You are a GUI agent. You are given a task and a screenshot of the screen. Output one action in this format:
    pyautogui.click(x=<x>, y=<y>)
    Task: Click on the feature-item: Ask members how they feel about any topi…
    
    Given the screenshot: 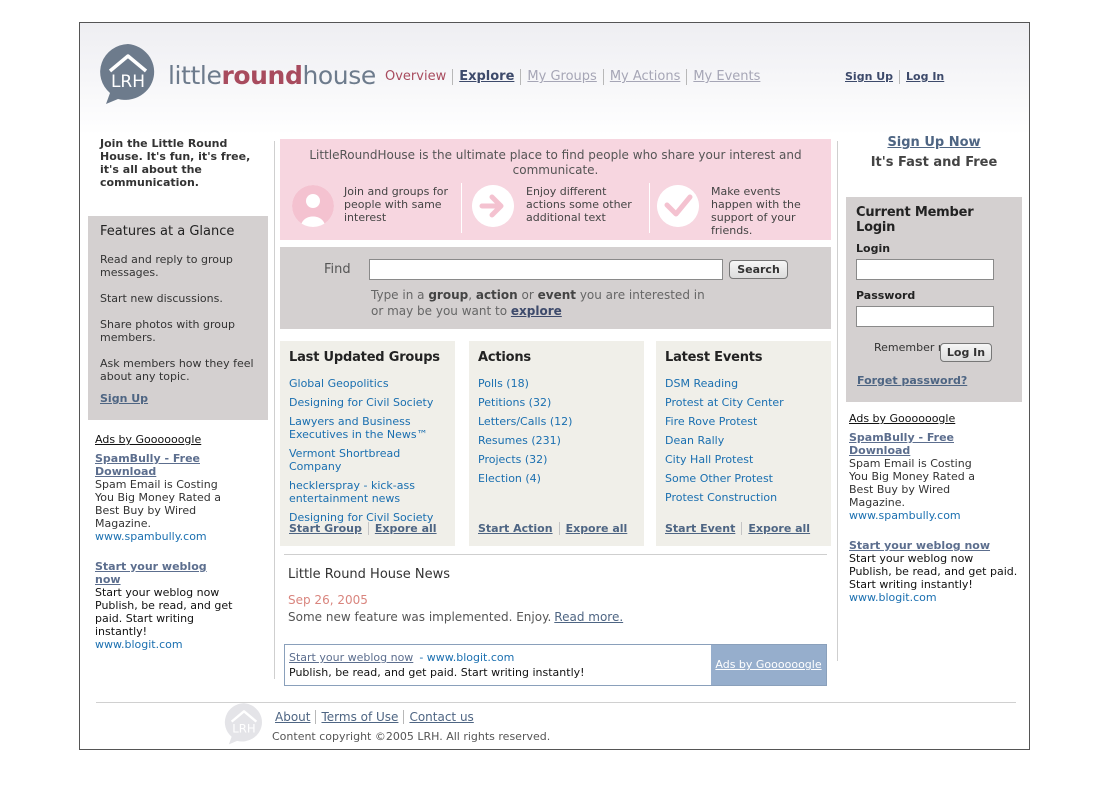 What is the action you would take?
    pyautogui.click(x=177, y=370)
    